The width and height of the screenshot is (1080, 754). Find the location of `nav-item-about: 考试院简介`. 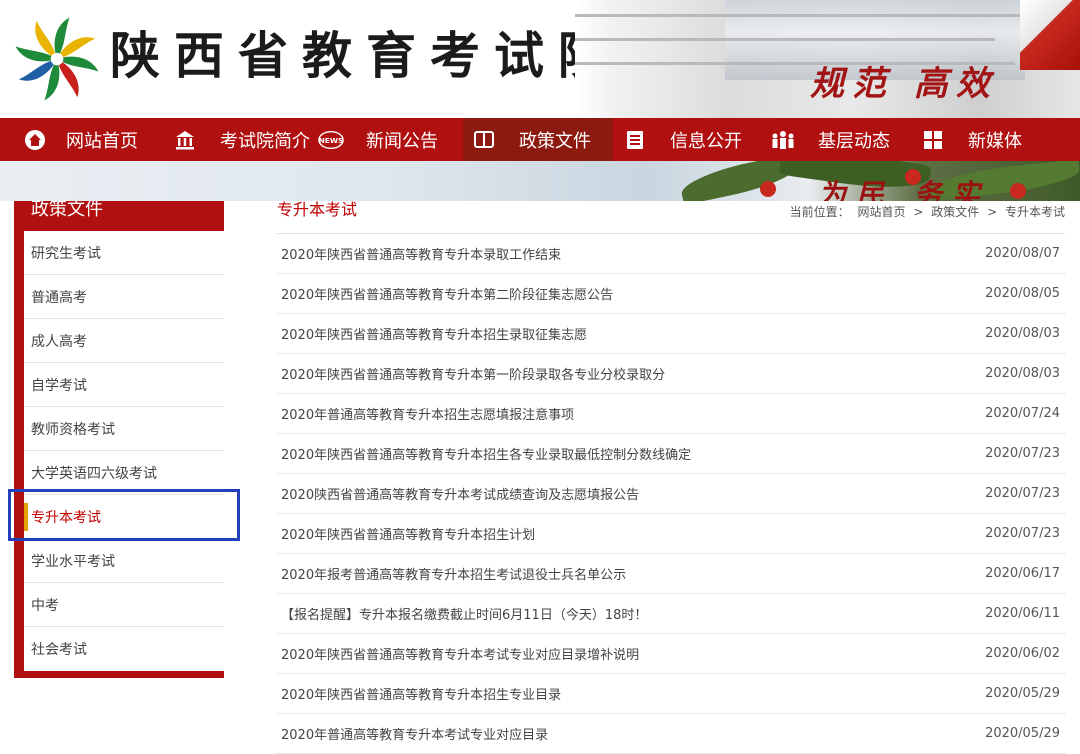

nav-item-about: 考试院简介 is located at coordinates (241, 139).